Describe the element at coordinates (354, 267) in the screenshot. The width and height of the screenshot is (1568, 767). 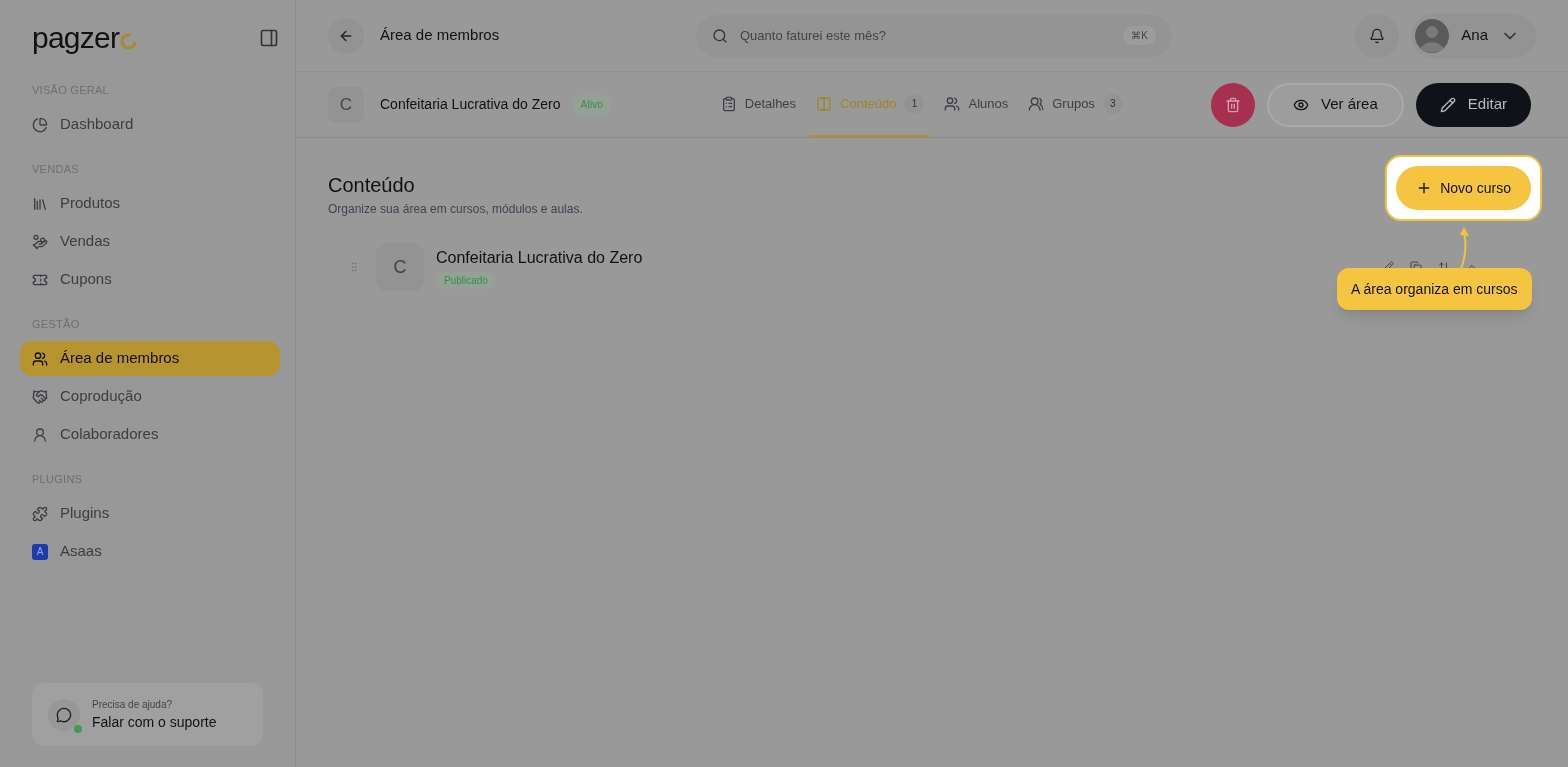
I see `drag-handle-icon` at that location.